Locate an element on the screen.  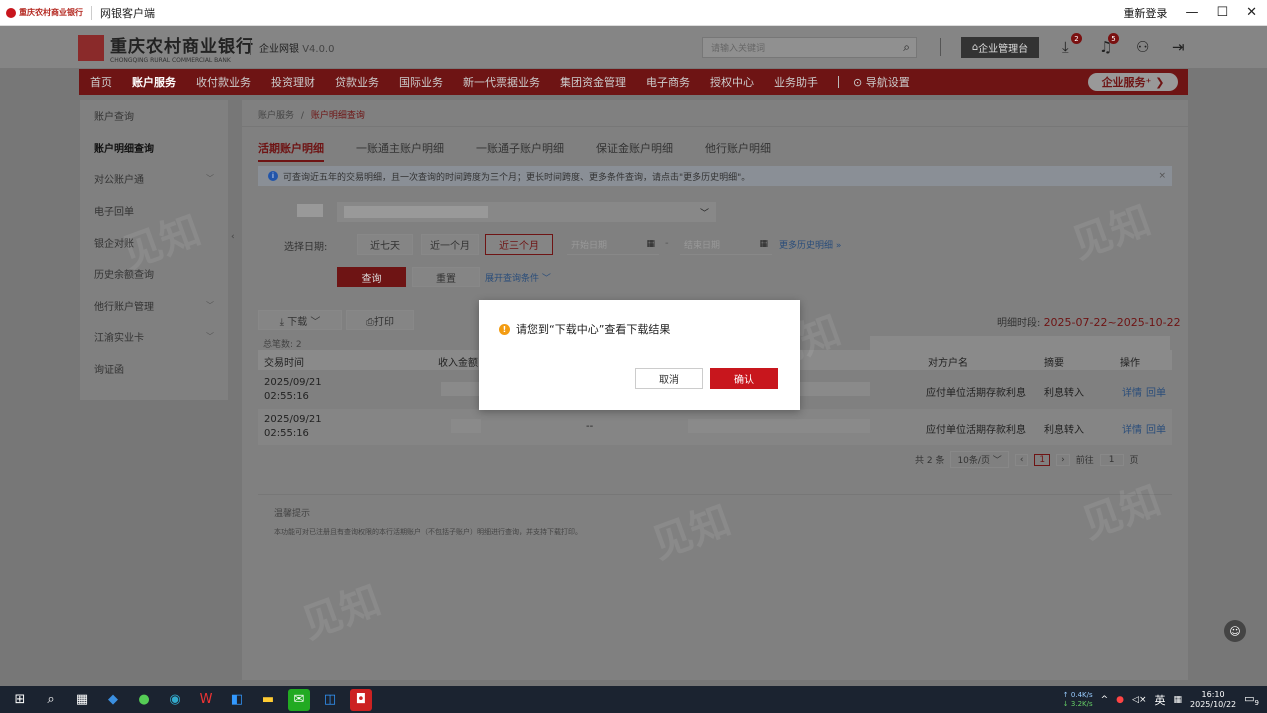
goto-label: 前往 is located at coordinates (1084, 461).